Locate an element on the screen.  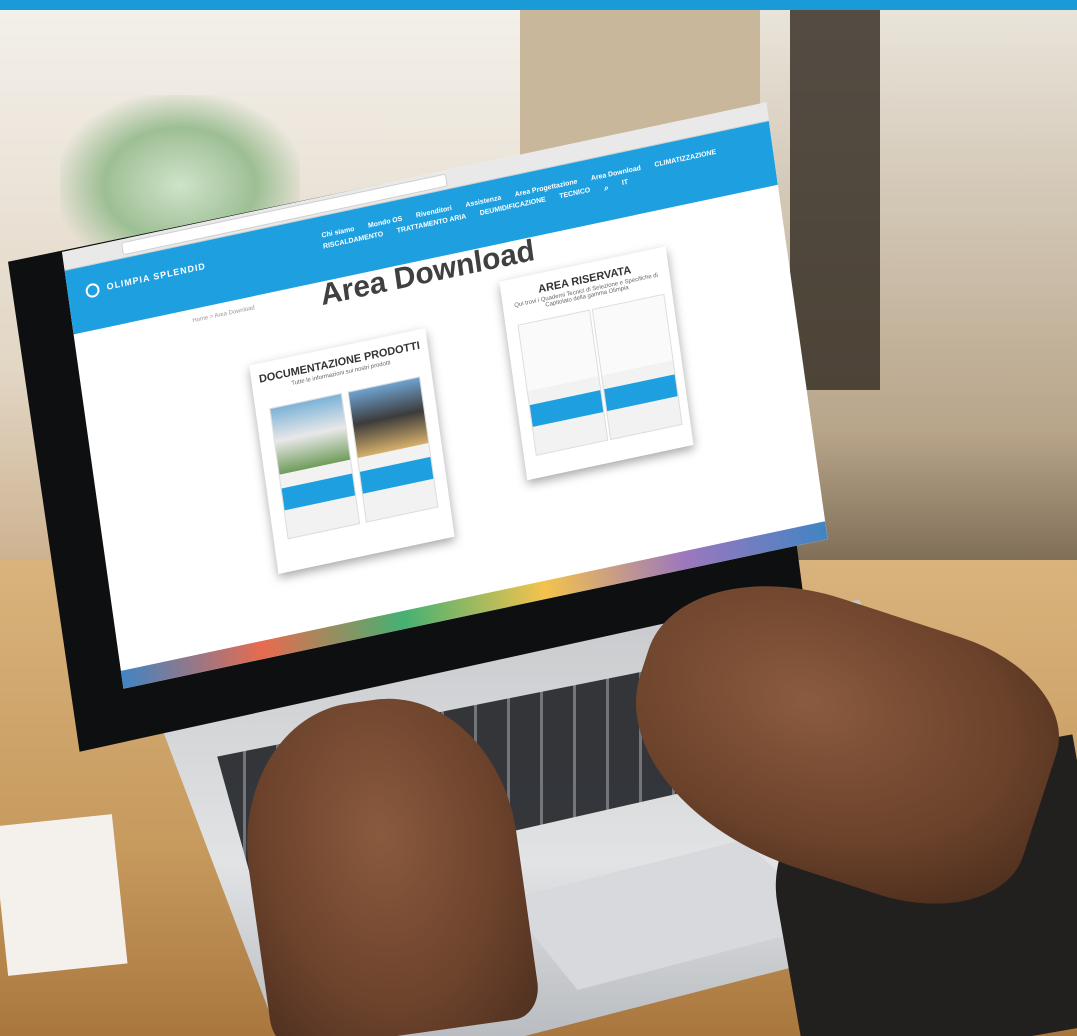
language-selector: IT is located at coordinates (625, 184).